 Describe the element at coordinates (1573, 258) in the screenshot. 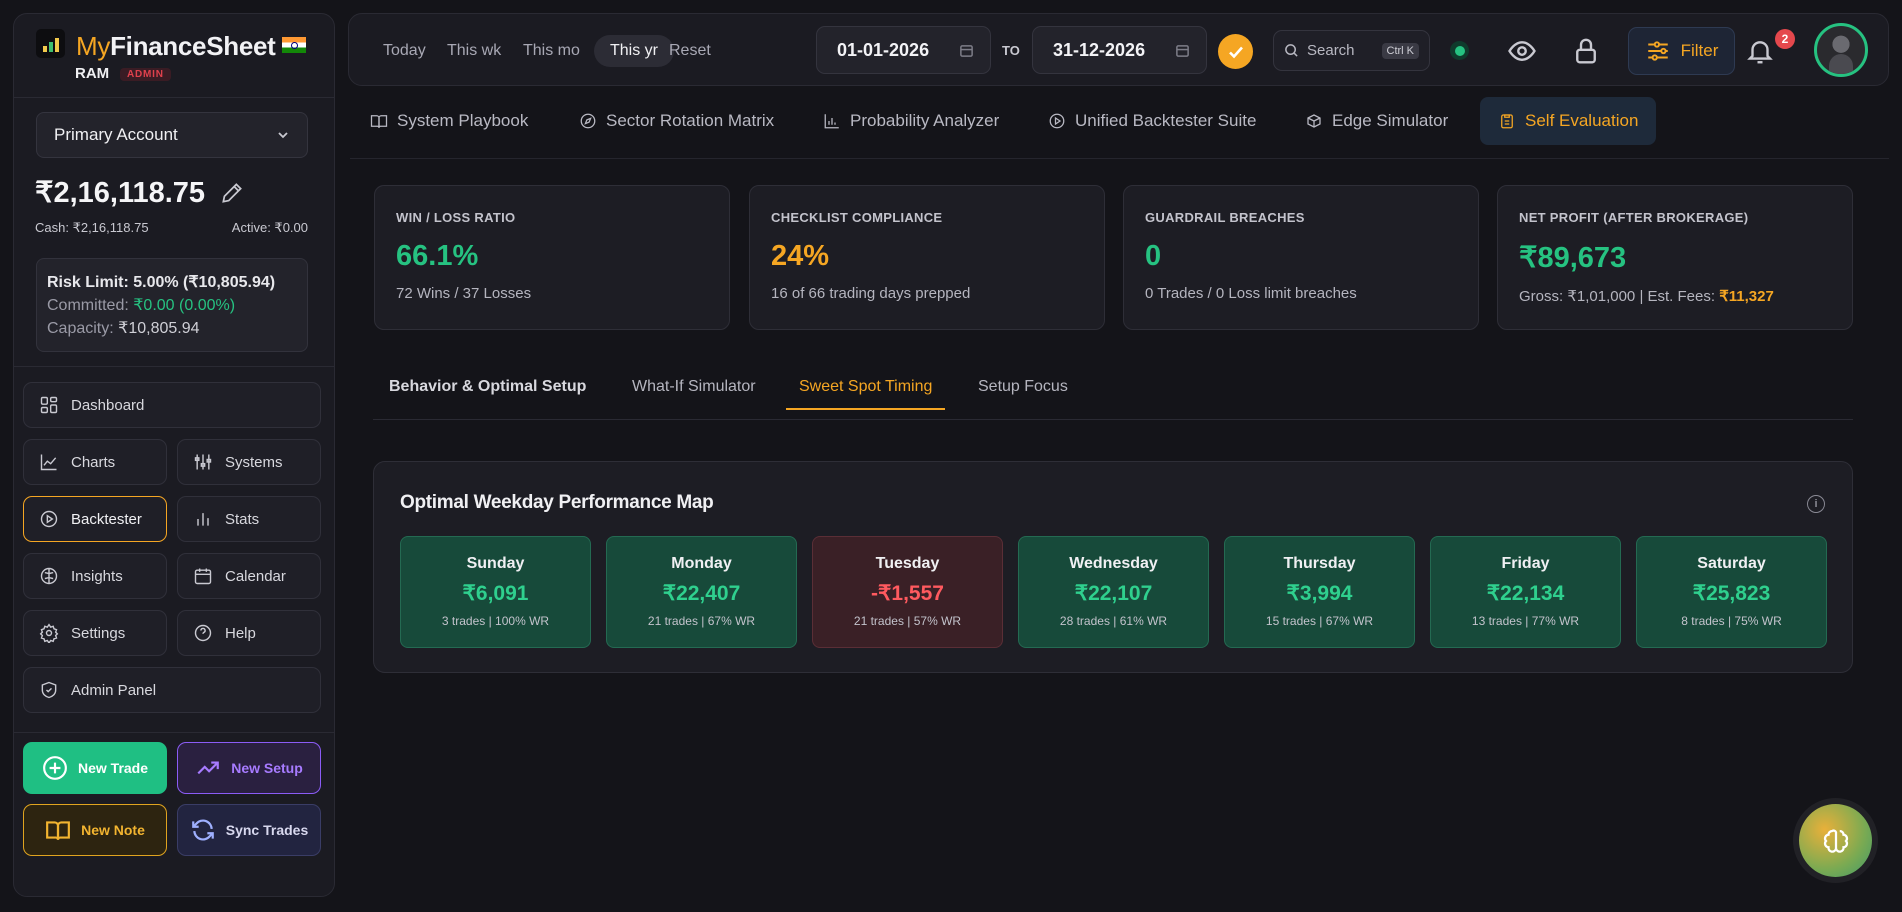

I see `stat-value: ₹89,673` at that location.